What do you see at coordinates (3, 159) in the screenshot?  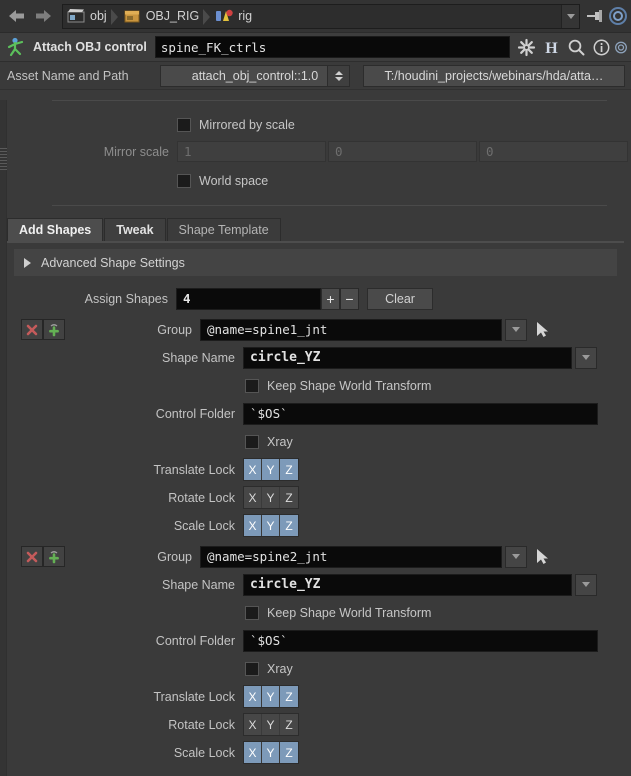 I see `scrollbar-grip` at bounding box center [3, 159].